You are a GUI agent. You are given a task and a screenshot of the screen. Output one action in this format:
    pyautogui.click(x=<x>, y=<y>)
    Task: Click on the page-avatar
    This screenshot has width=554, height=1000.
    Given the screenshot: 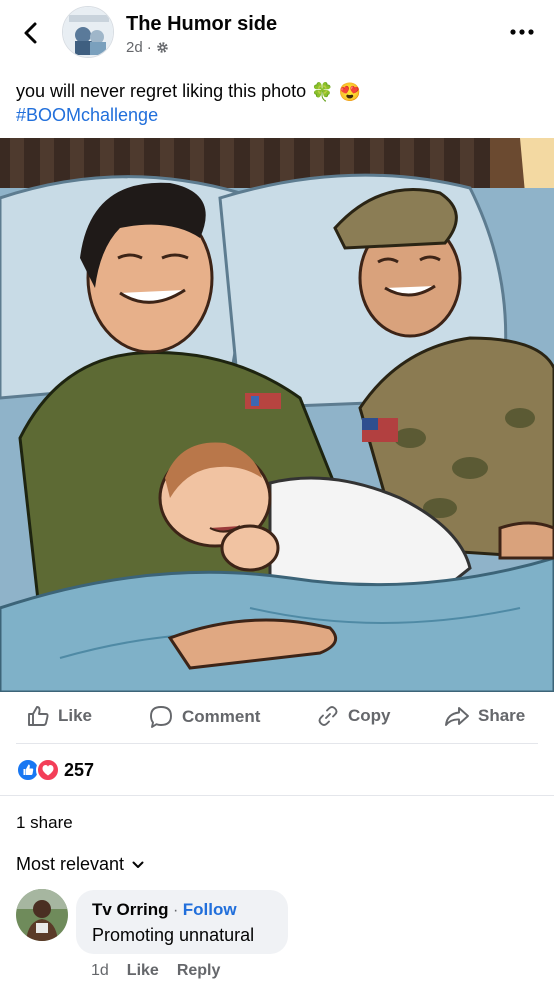 What is the action you would take?
    pyautogui.click(x=88, y=32)
    